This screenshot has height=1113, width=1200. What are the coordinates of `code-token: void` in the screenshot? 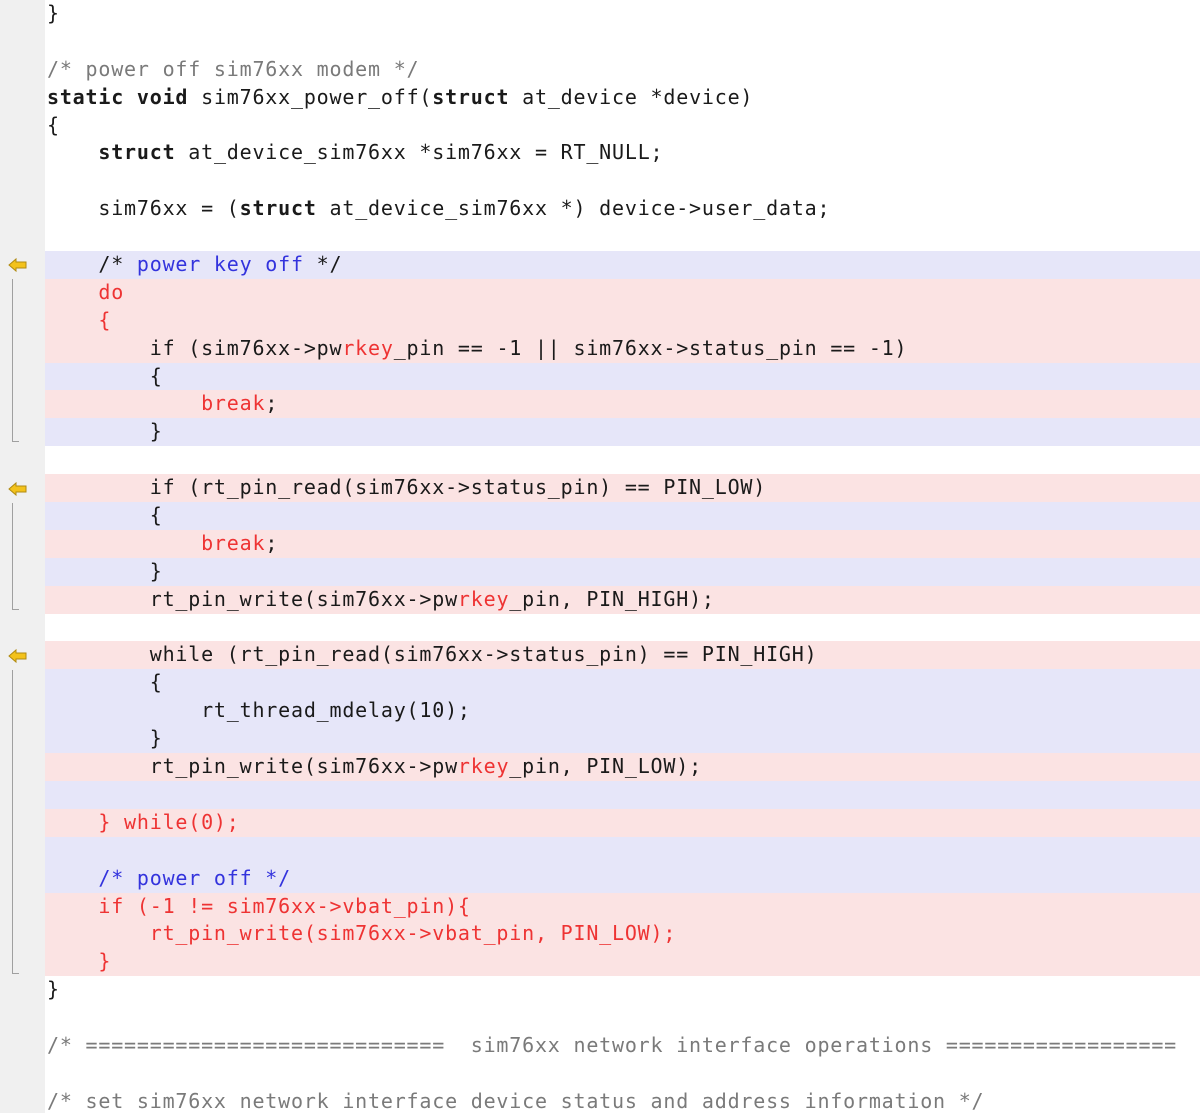 It's located at (162, 96).